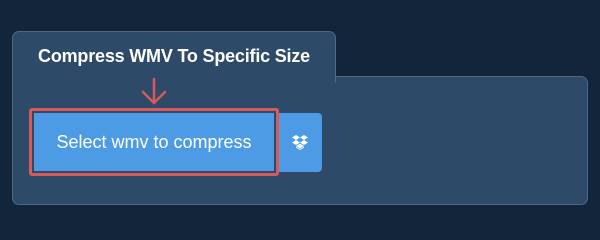  What do you see at coordinates (154, 142) in the screenshot?
I see `highlight-box` at bounding box center [154, 142].